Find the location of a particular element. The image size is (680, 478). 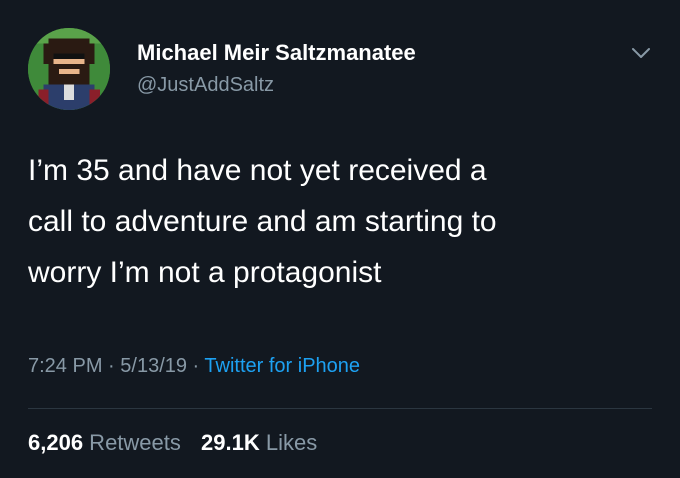

tweet-text-line: worry I’m not a protagonist is located at coordinates (205, 272).